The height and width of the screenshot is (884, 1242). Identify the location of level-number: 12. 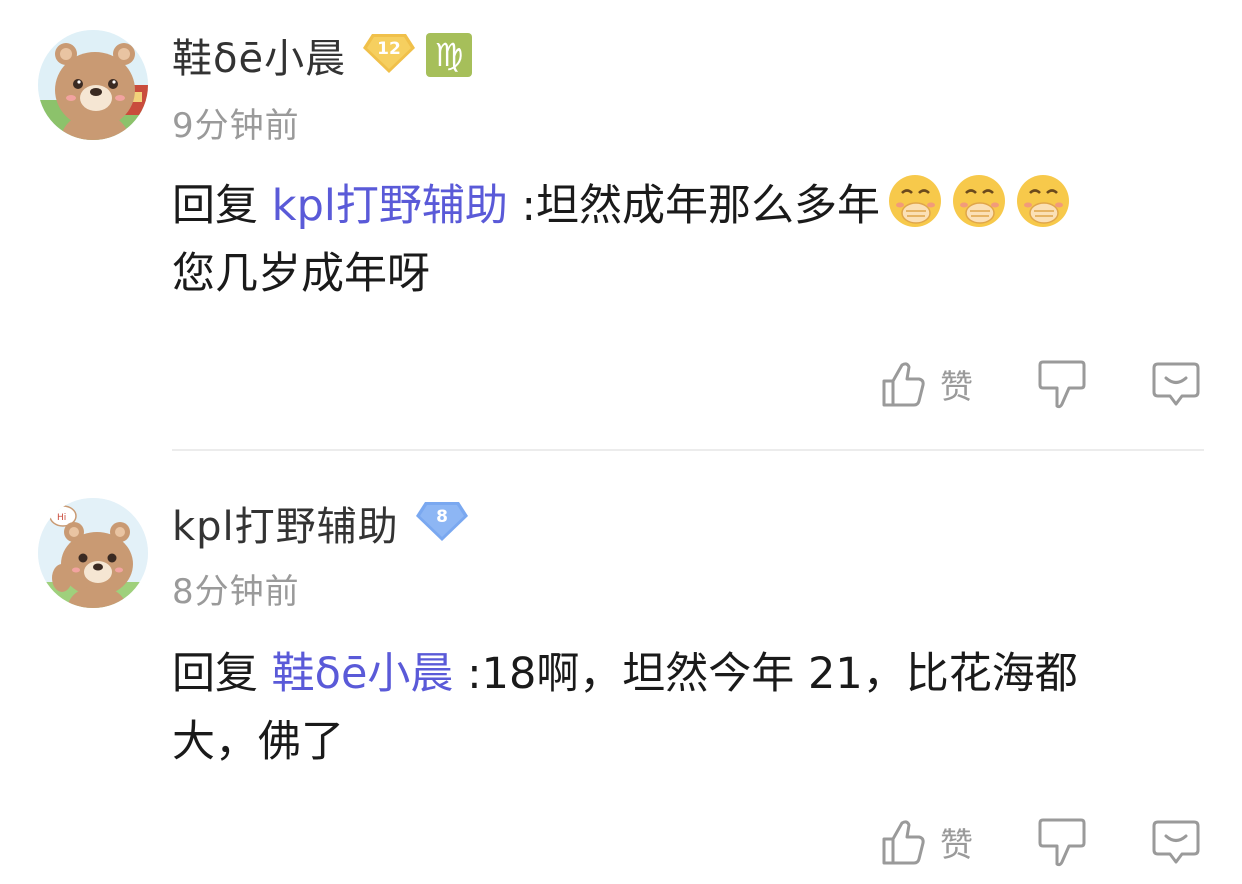
(389, 49).